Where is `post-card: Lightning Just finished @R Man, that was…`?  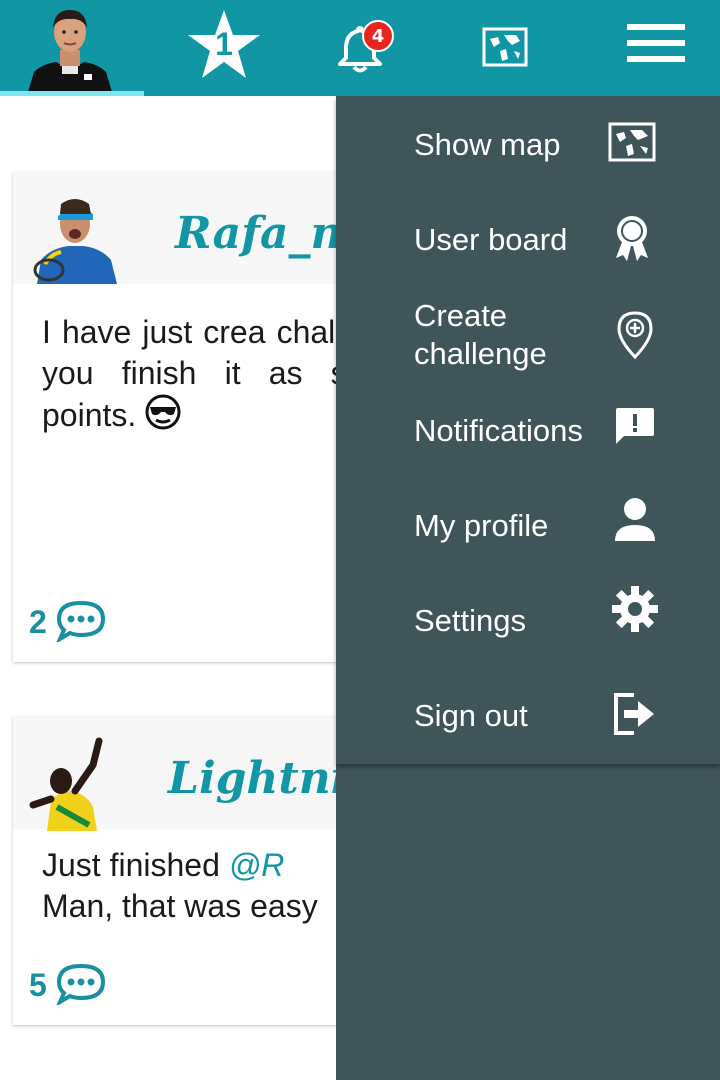 post-card: Lightning Just finished @R Man, that was… is located at coordinates (174, 871).